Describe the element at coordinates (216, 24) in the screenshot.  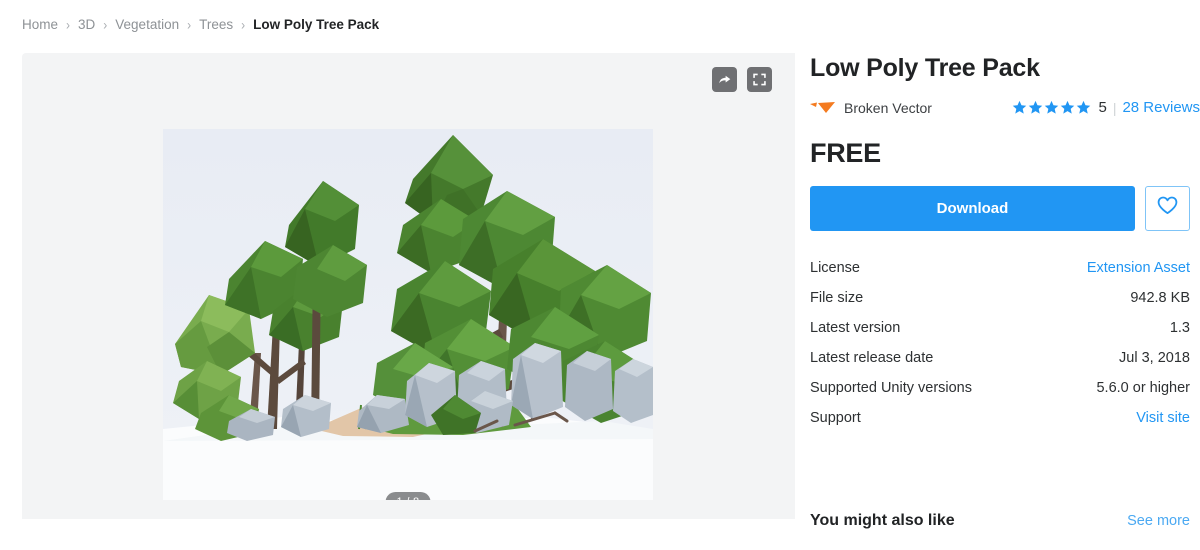
I see `breadcrumb-item-trees: Trees` at that location.